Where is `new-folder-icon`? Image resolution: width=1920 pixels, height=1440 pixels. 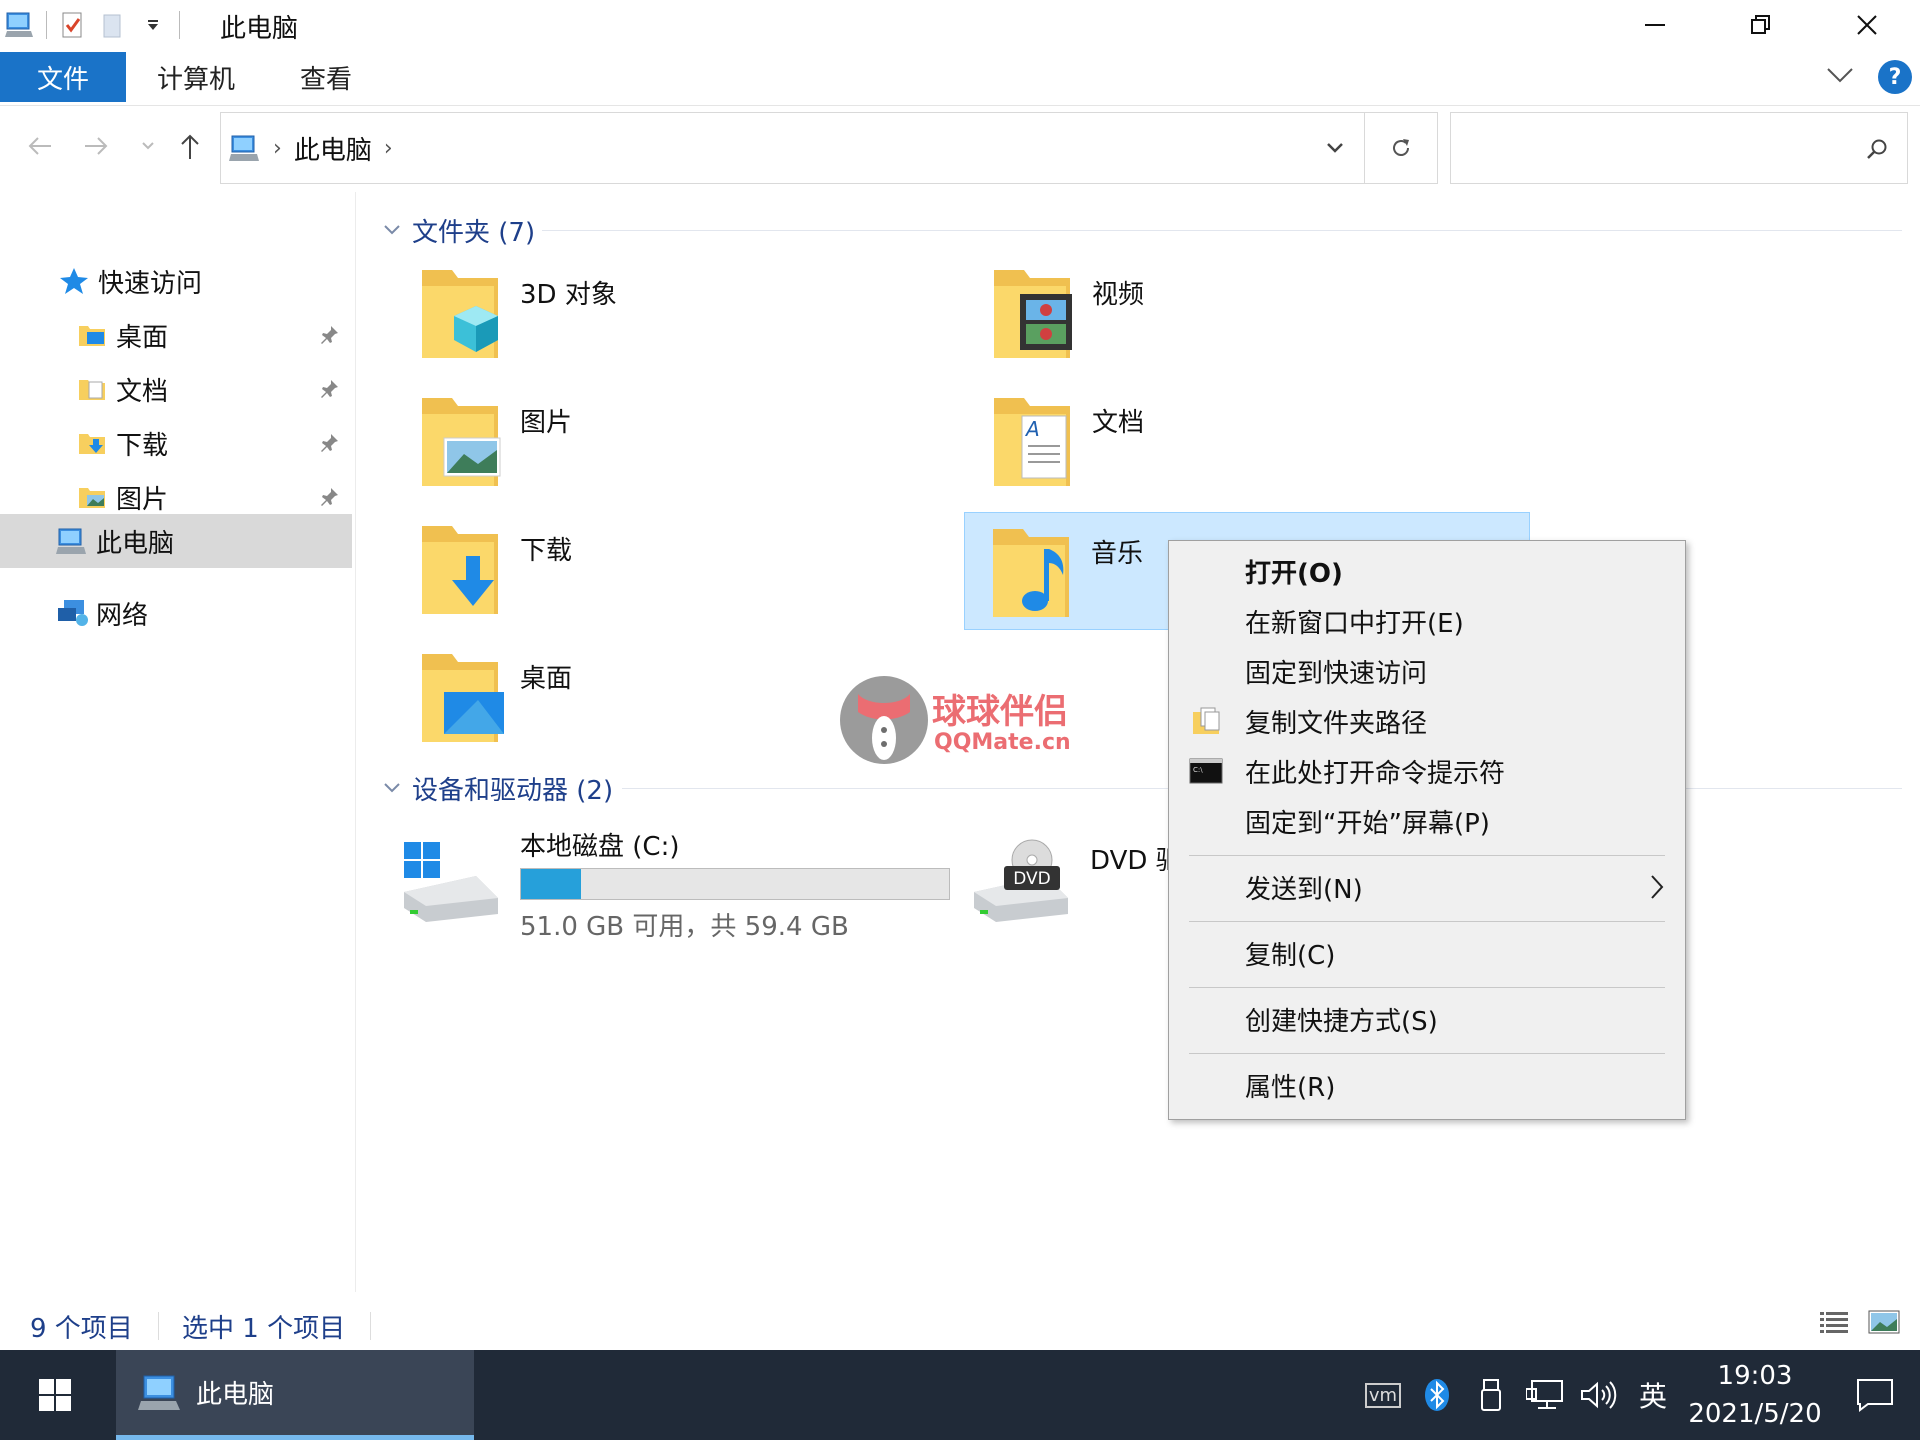 new-folder-icon is located at coordinates (113, 25).